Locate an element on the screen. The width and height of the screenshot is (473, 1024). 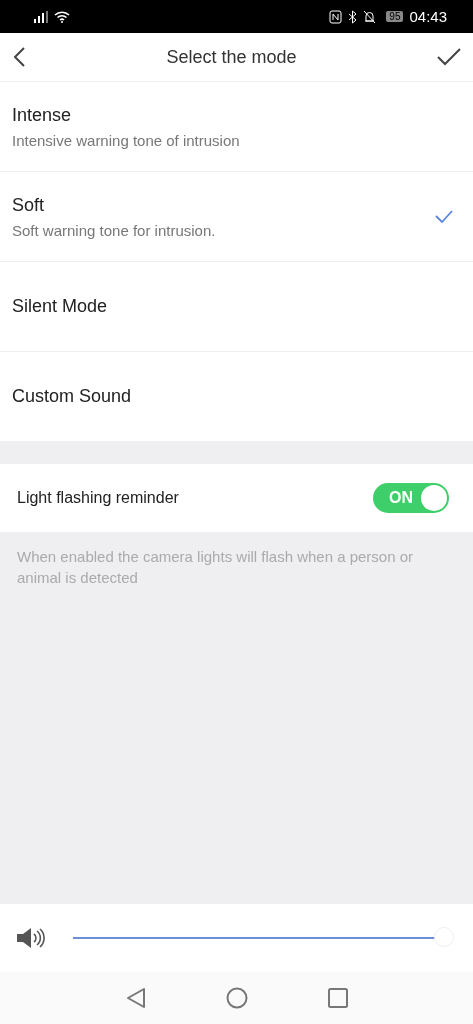
muted-bell-icon is located at coordinates (370, 16).